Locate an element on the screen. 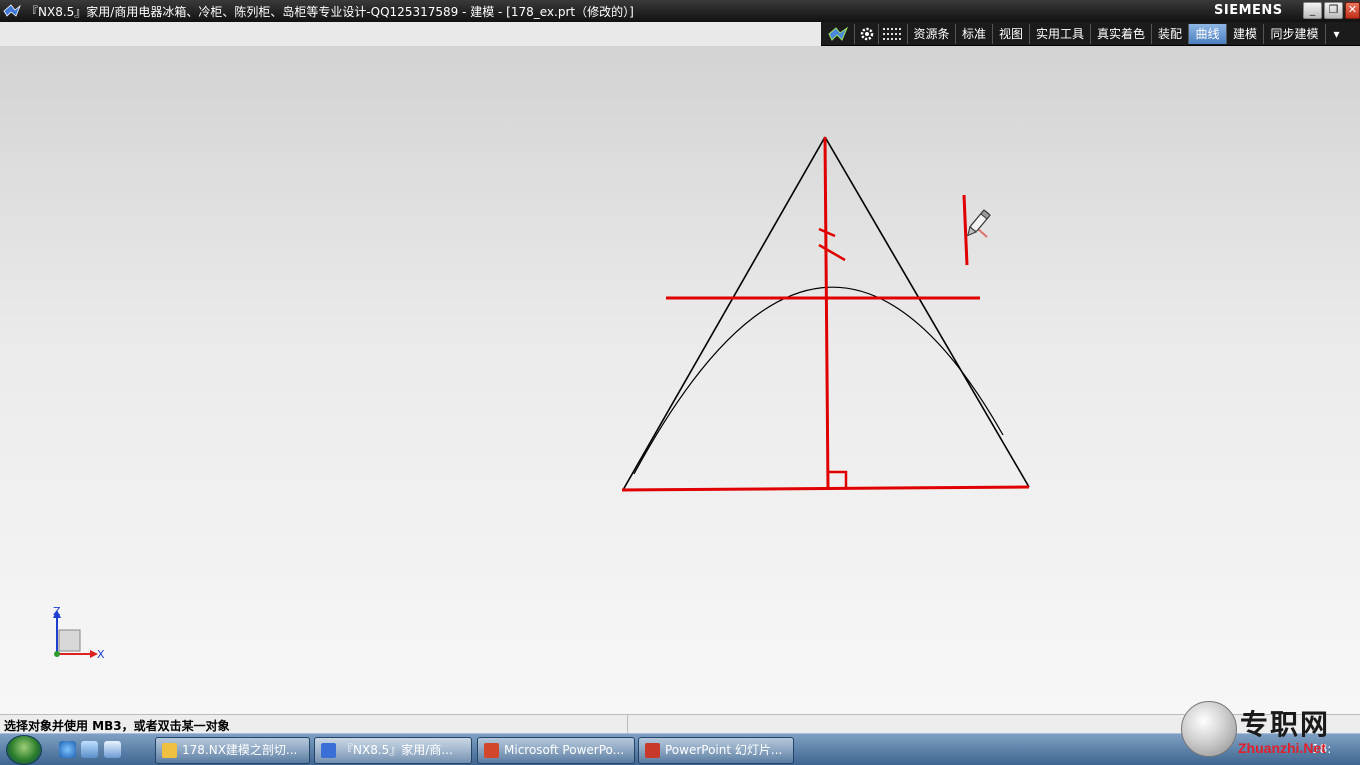 This screenshot has height=765, width=1360. right-angle-mark is located at coordinates (838, 478).